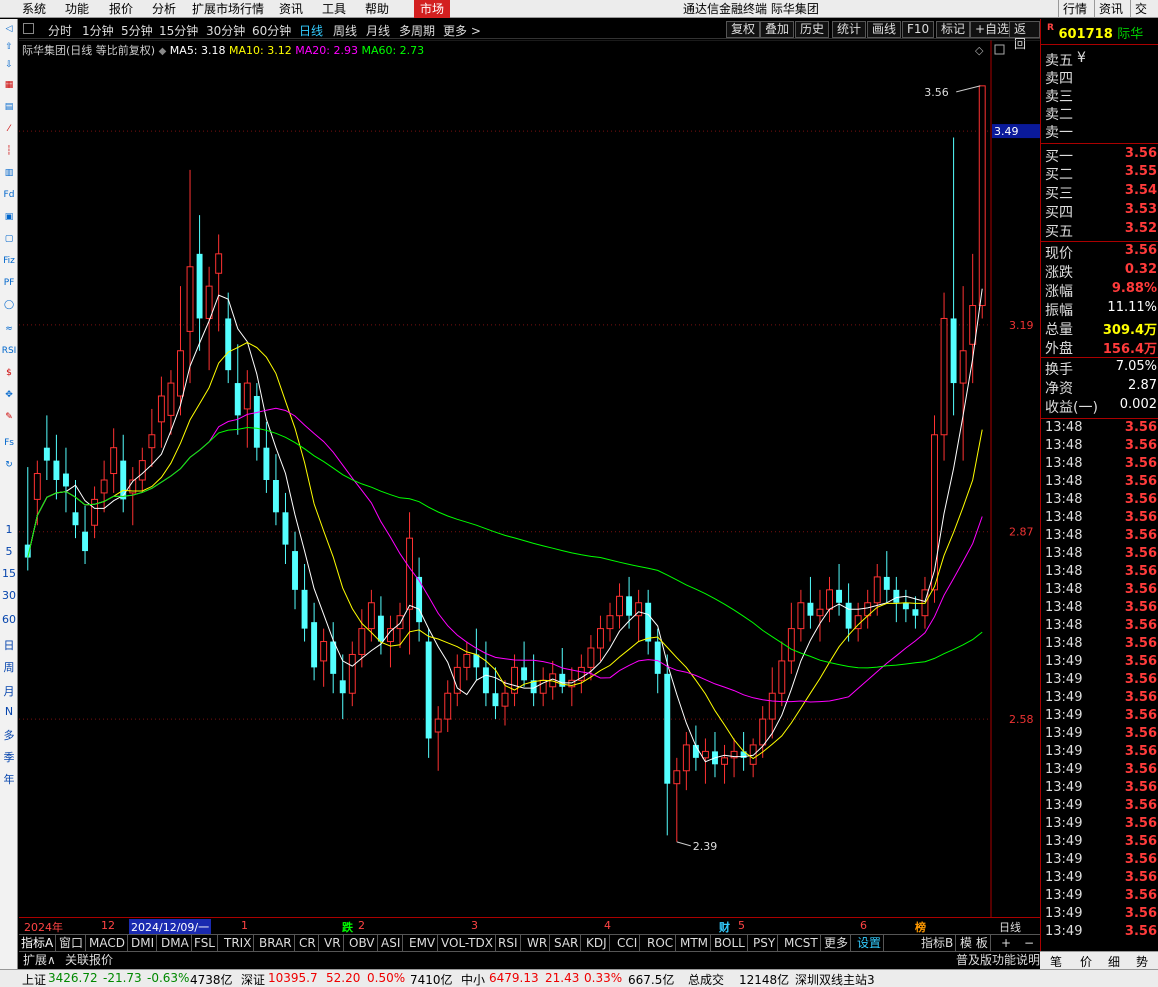 This screenshot has height=987, width=1158. What do you see at coordinates (9, 261) in the screenshot?
I see `fiz-icon: Fiz` at bounding box center [9, 261].